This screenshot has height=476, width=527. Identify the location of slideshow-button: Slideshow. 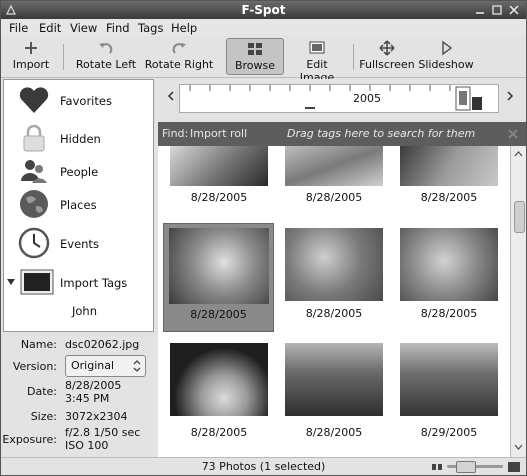
(446, 56).